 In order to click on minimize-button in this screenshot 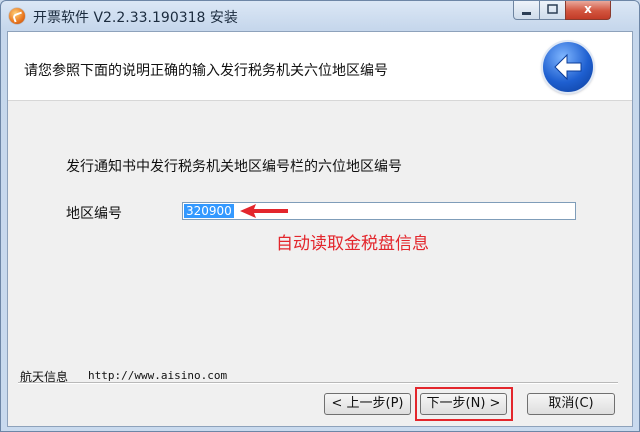, I will do `click(526, 10)`.